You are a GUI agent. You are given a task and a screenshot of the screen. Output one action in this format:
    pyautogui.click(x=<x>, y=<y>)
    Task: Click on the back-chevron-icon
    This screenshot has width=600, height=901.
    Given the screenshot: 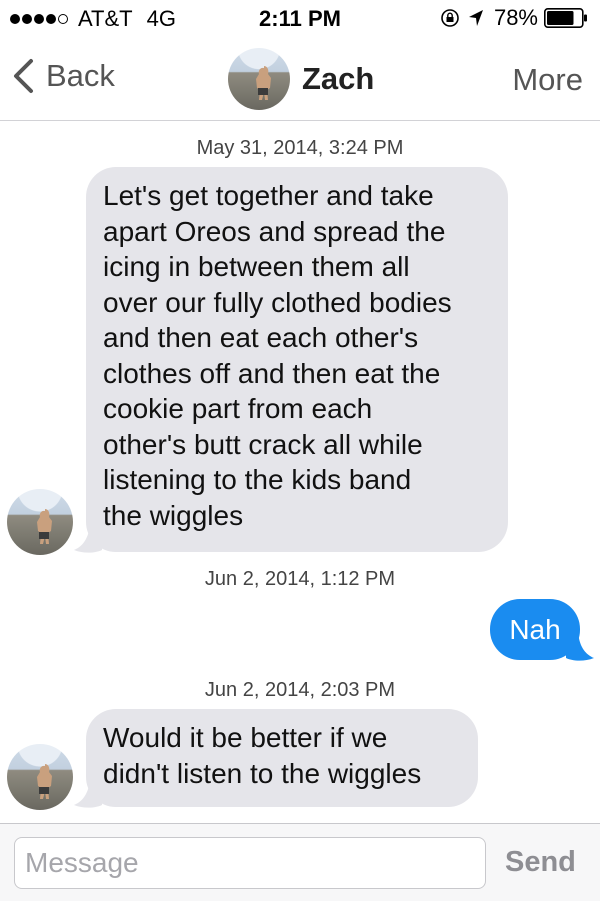 What is the action you would take?
    pyautogui.click(x=23, y=76)
    